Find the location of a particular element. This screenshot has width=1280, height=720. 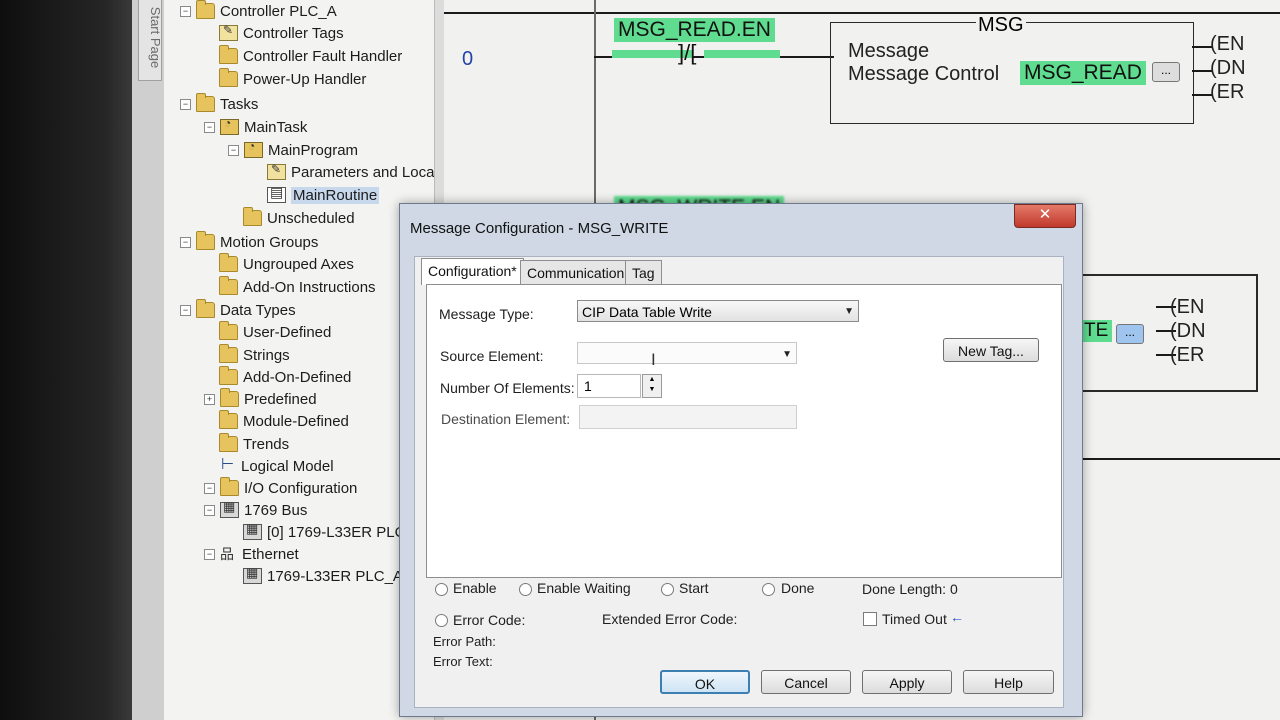

done-label: Done is located at coordinates (798, 588).